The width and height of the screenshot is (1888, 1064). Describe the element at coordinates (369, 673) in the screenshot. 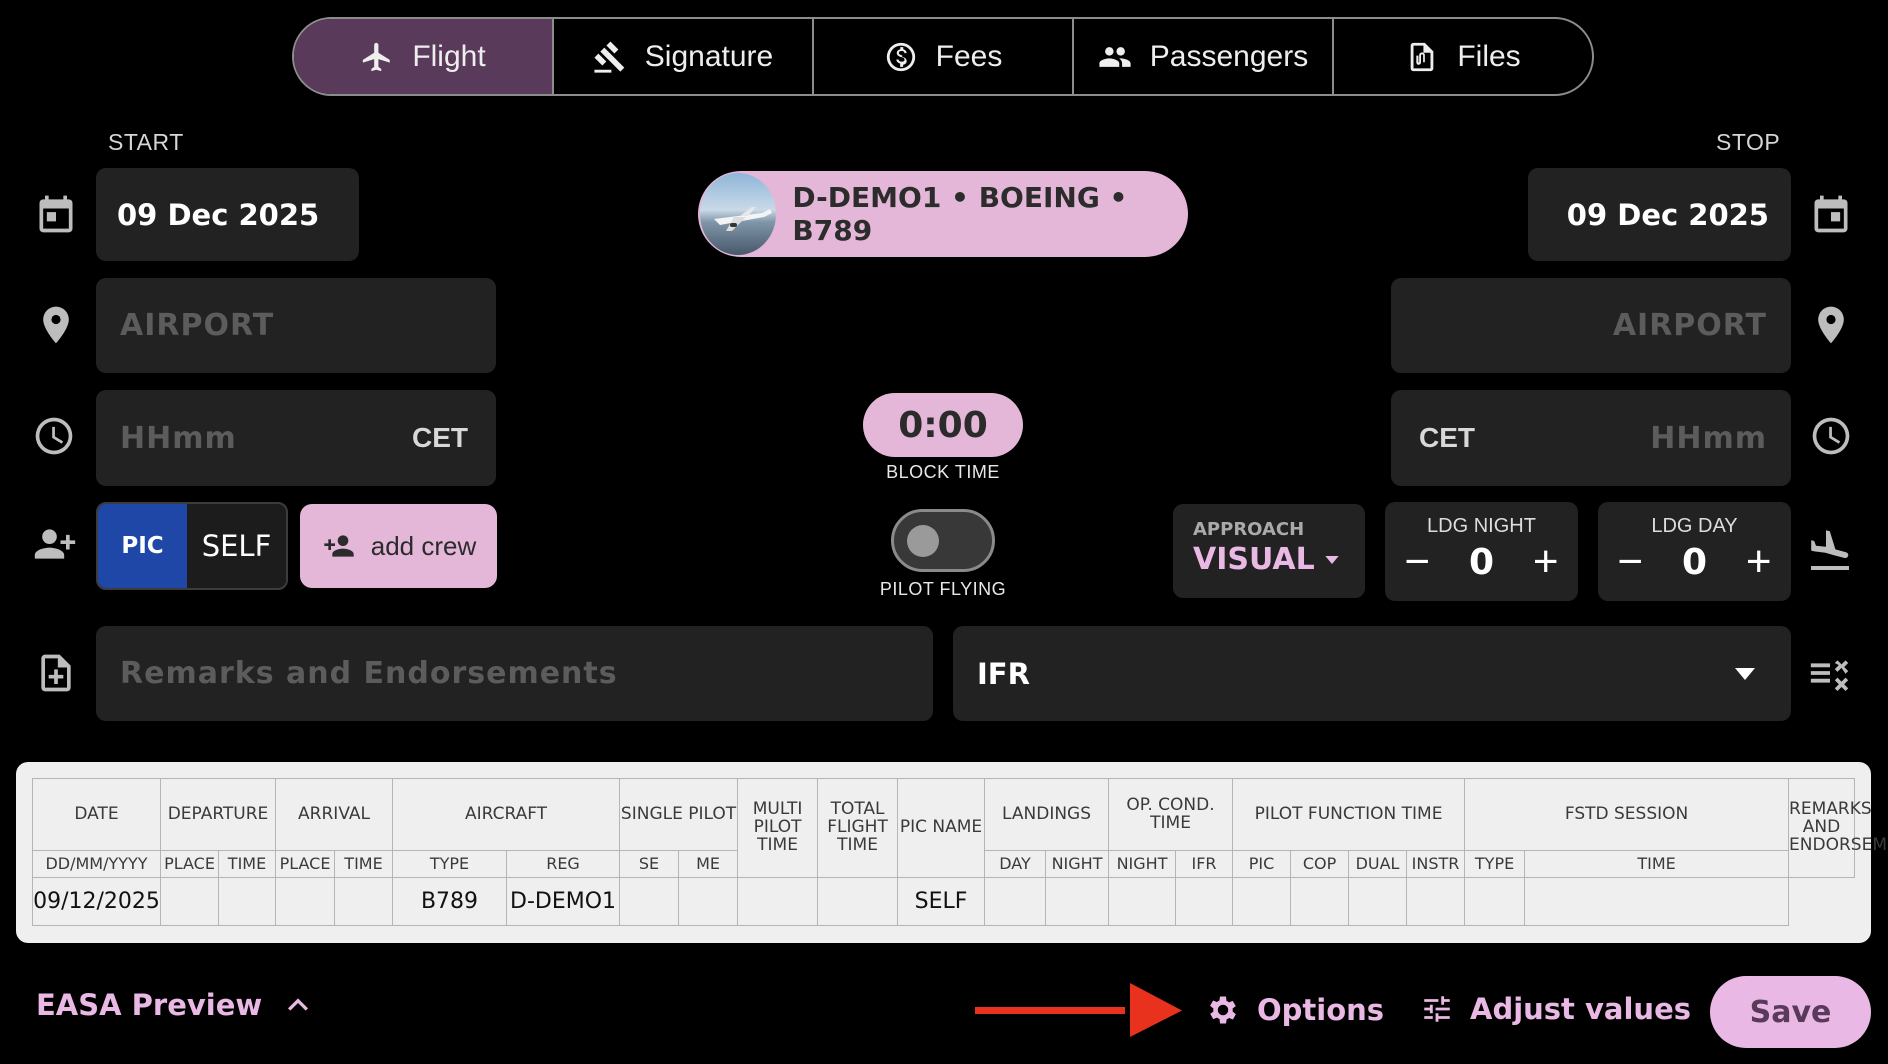

I see `remarks-placeholder: Remarks and Endorsements` at that location.